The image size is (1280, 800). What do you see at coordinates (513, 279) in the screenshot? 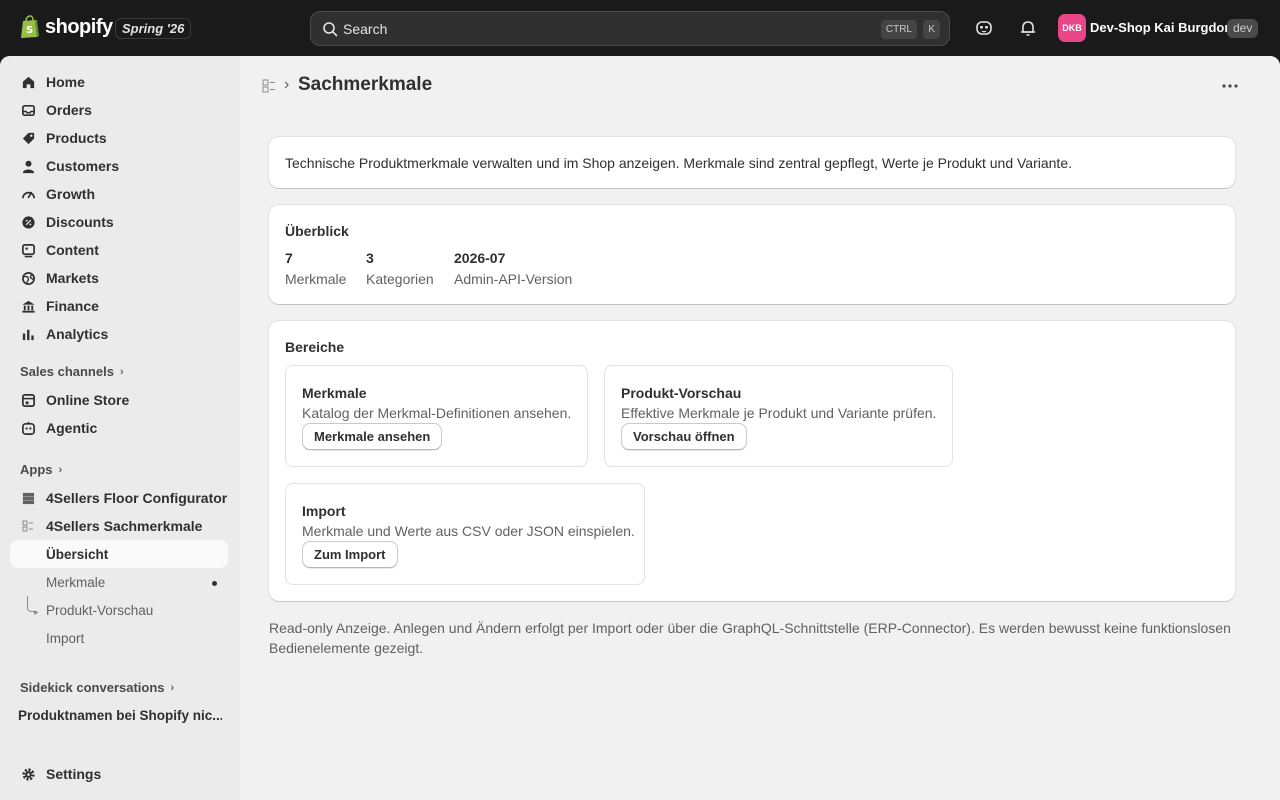
I see `stat-label: Admin-API-Version` at bounding box center [513, 279].